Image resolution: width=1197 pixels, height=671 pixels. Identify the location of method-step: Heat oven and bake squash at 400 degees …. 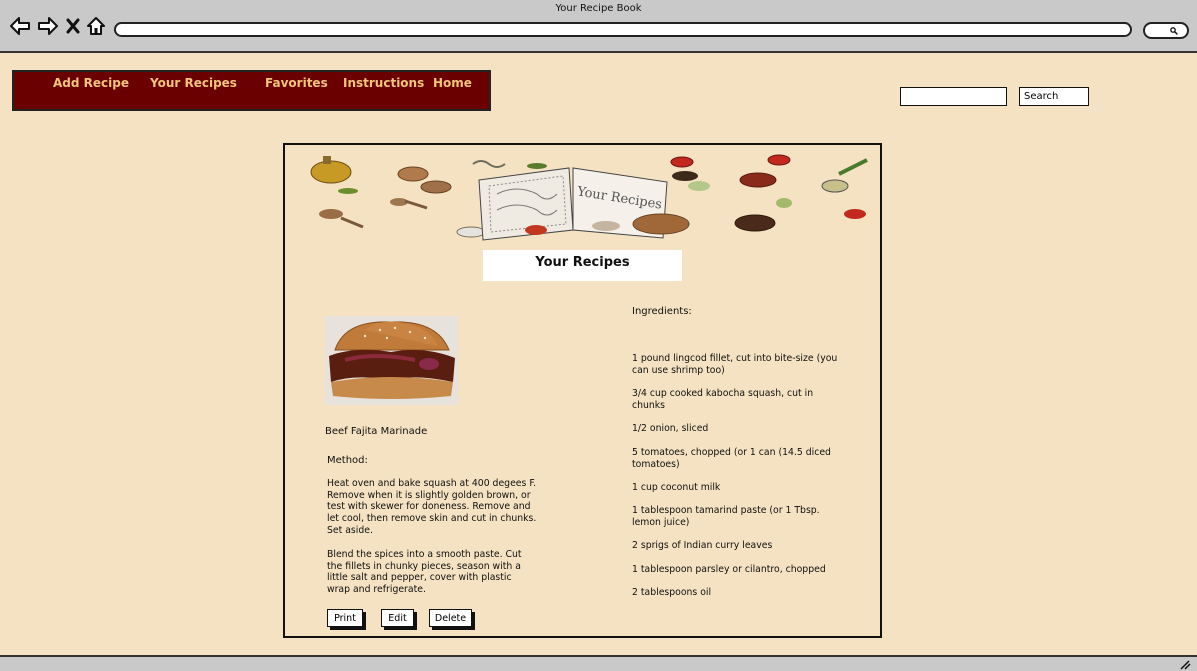
(432, 507).